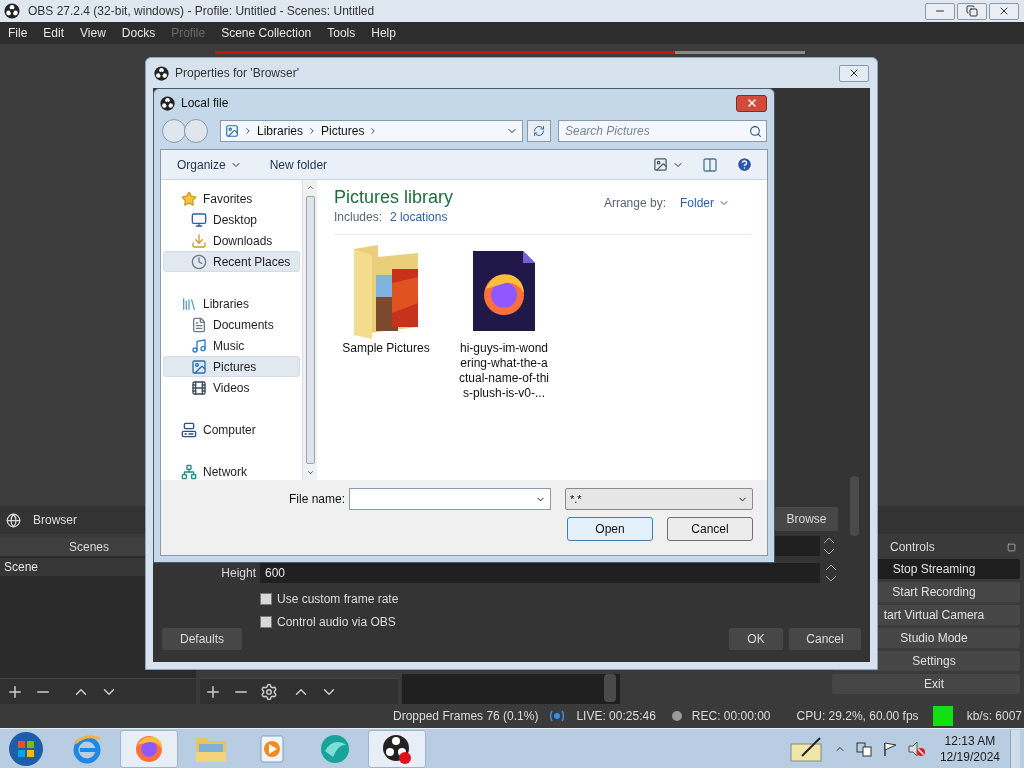  What do you see at coordinates (336, 622) in the screenshot?
I see `checkbox-label: Control audio via OBS` at bounding box center [336, 622].